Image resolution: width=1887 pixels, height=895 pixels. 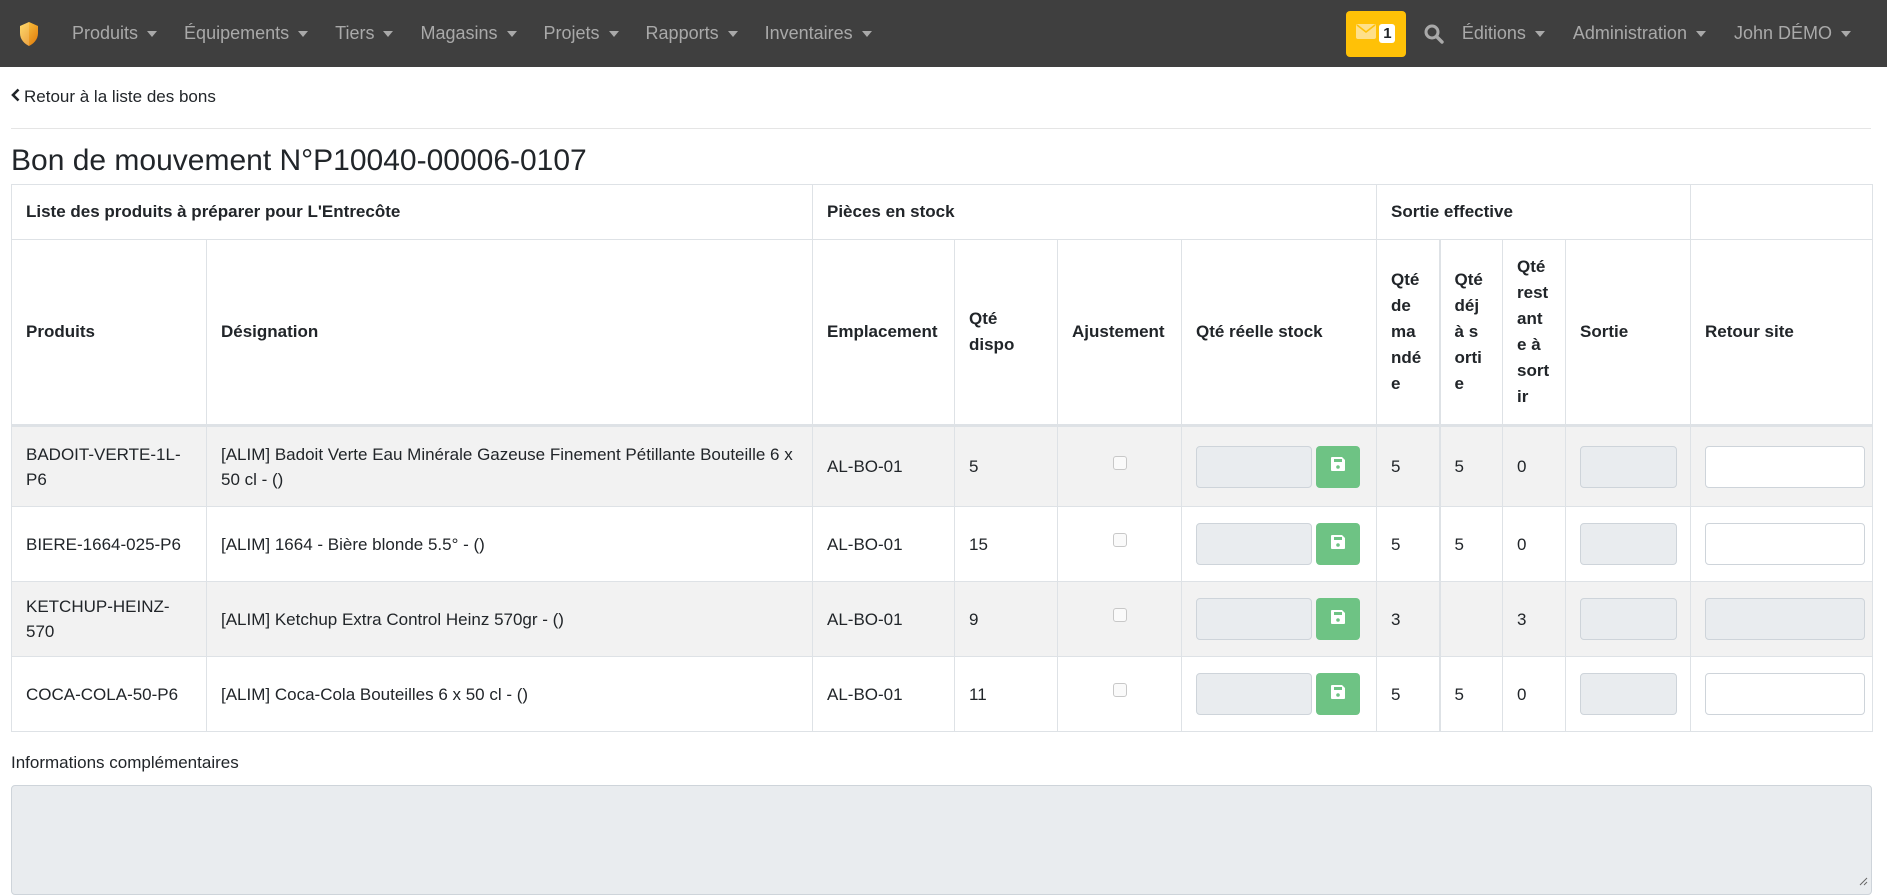 What do you see at coordinates (105, 33) in the screenshot?
I see `nav-menu-label: Produits` at bounding box center [105, 33].